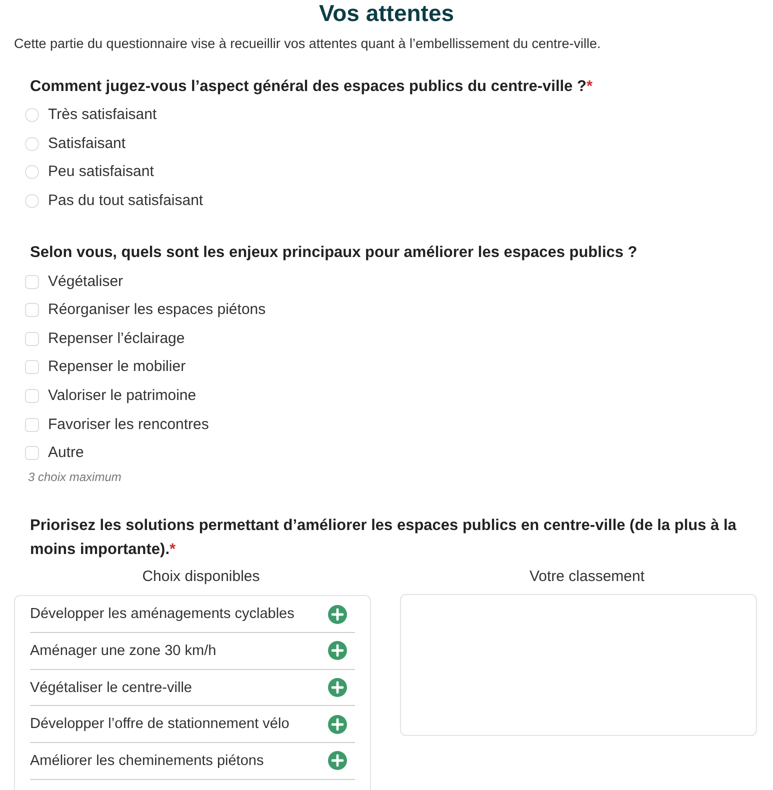 This screenshot has height=790, width=773. Describe the element at coordinates (160, 724) in the screenshot. I see `choice-label: Développer l’offre de stationnement vélo` at that location.